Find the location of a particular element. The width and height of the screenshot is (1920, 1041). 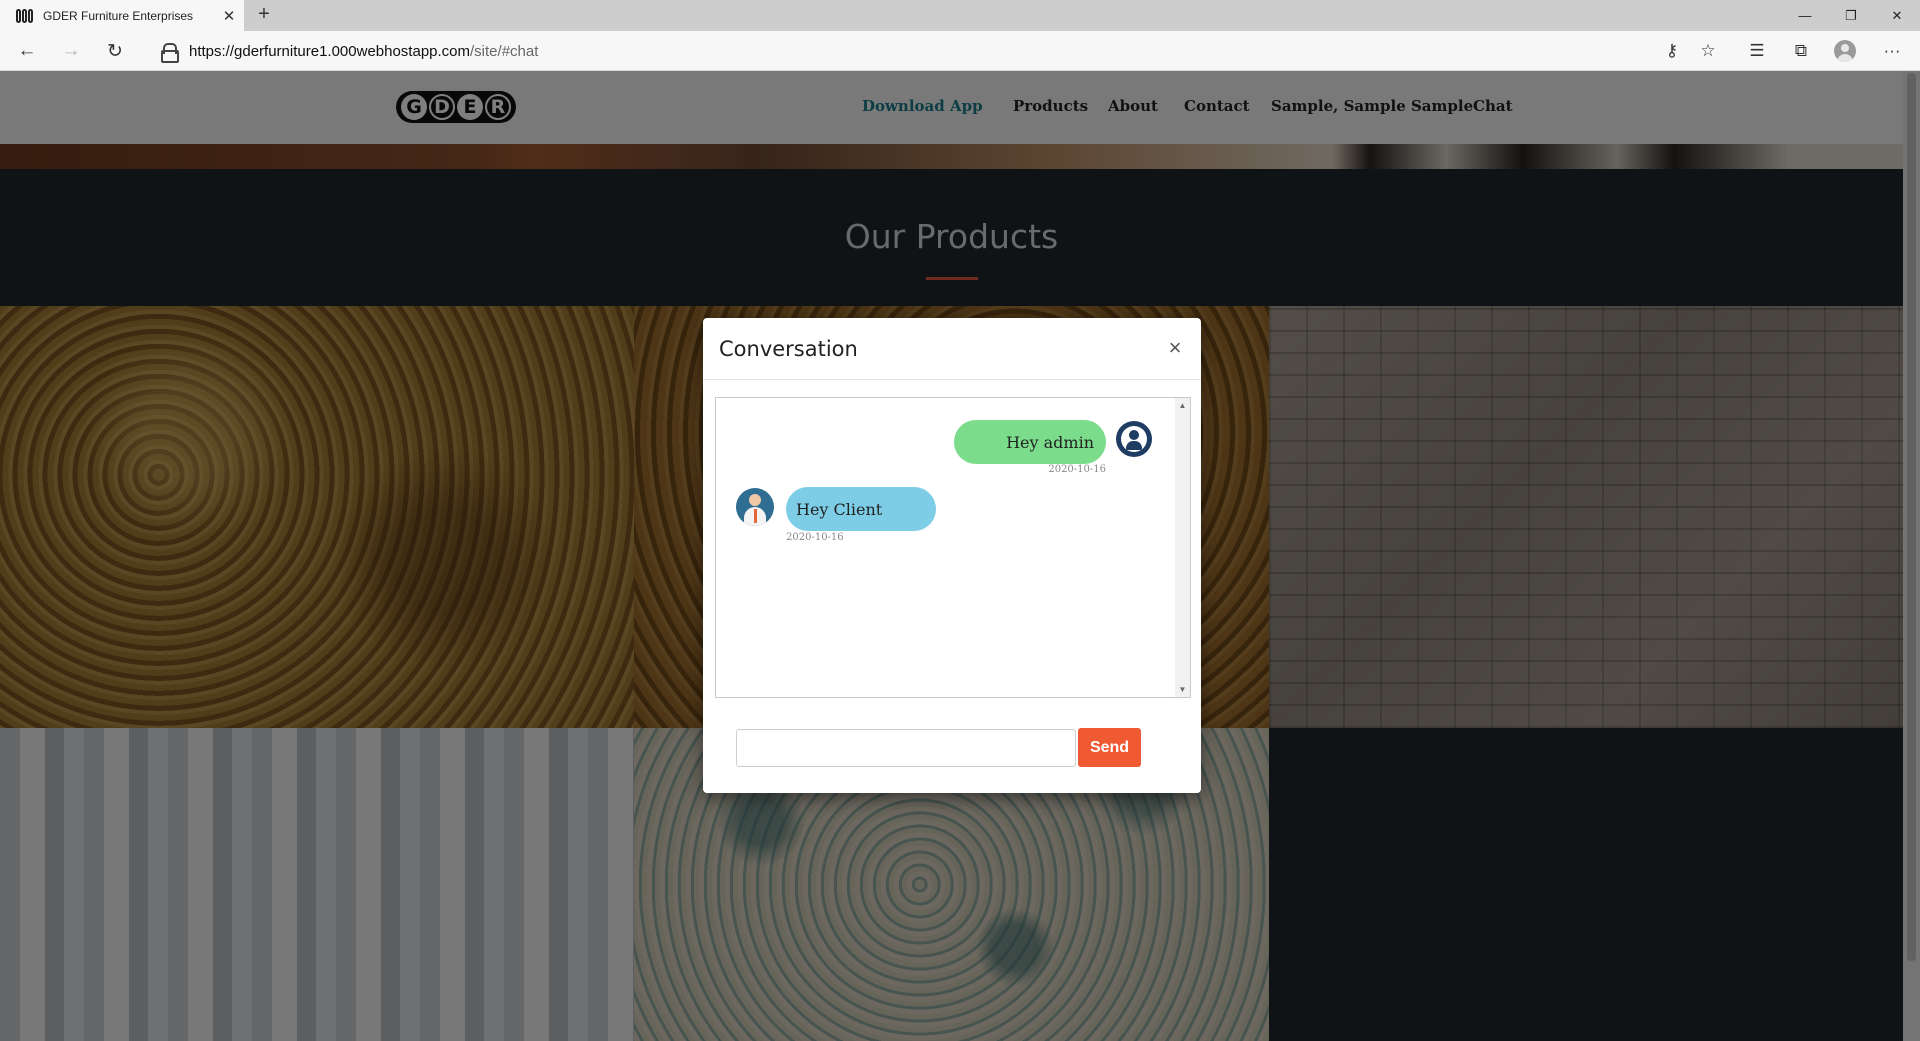

passwords-key-icon: ⚷ is located at coordinates (1672, 51).